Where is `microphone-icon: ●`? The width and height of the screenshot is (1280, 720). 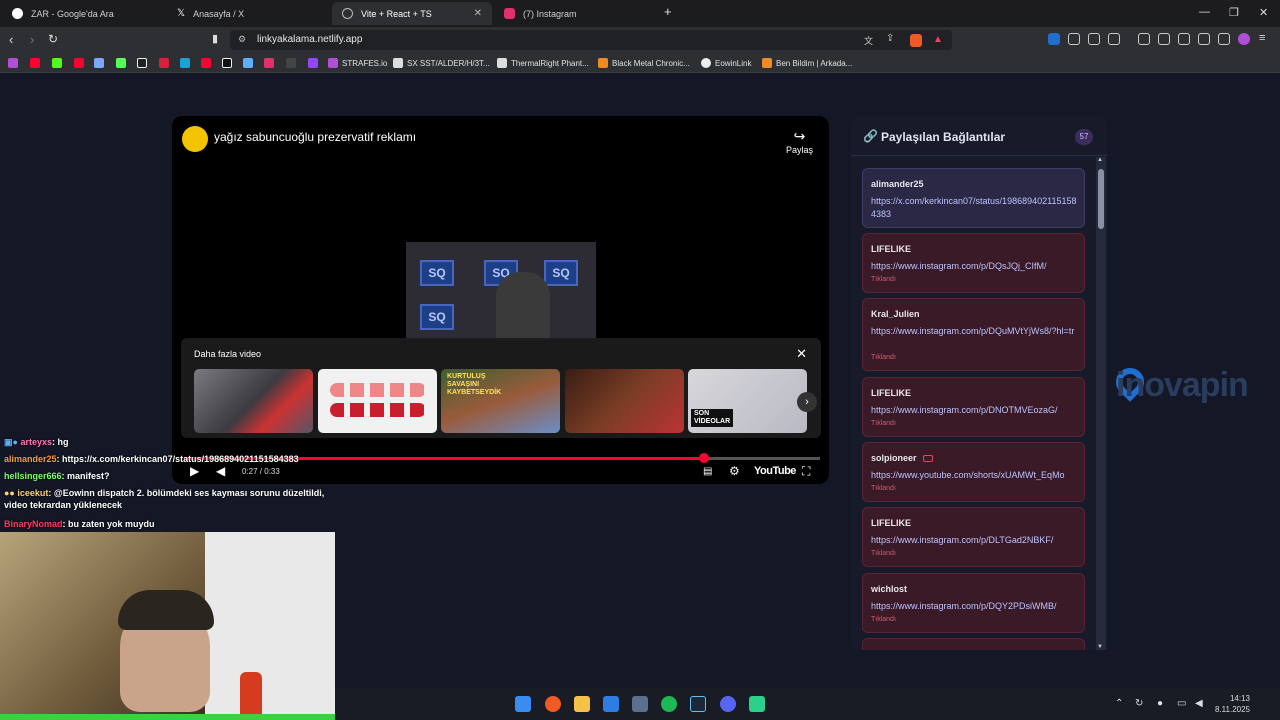
microphone-icon: ● is located at coordinates (1160, 703).